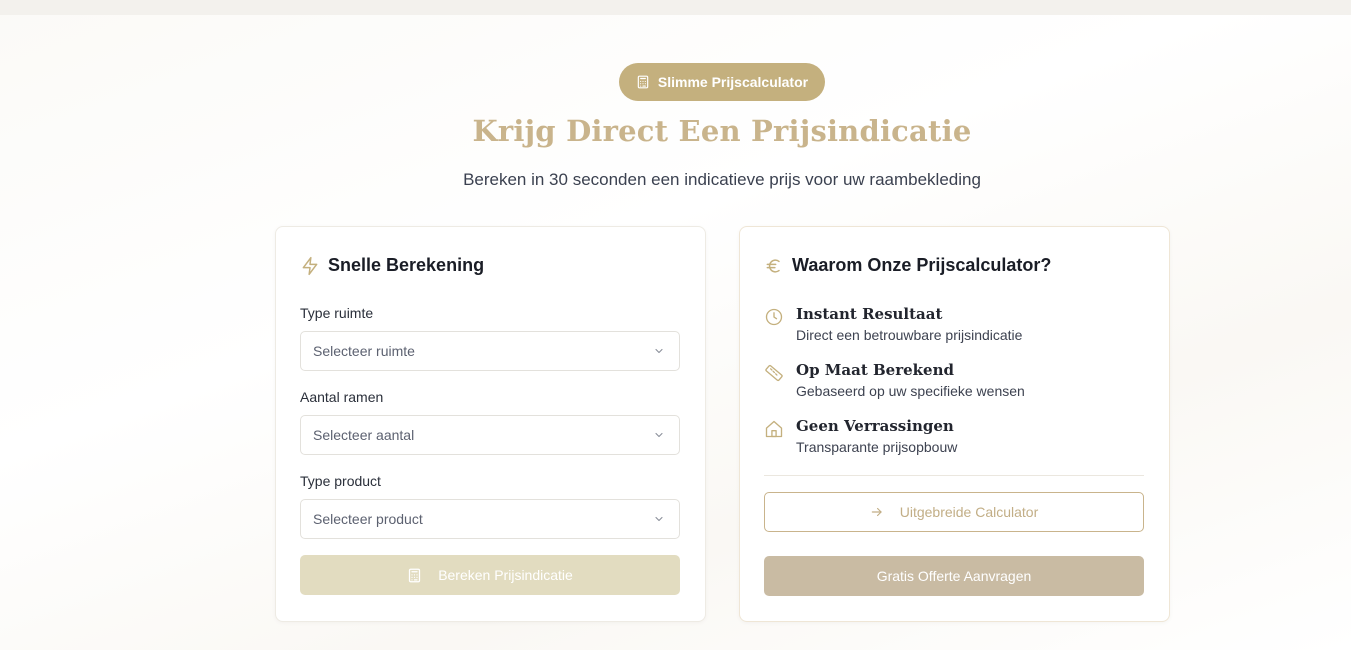 The image size is (1351, 650). I want to click on lightning-icon, so click(310, 265).